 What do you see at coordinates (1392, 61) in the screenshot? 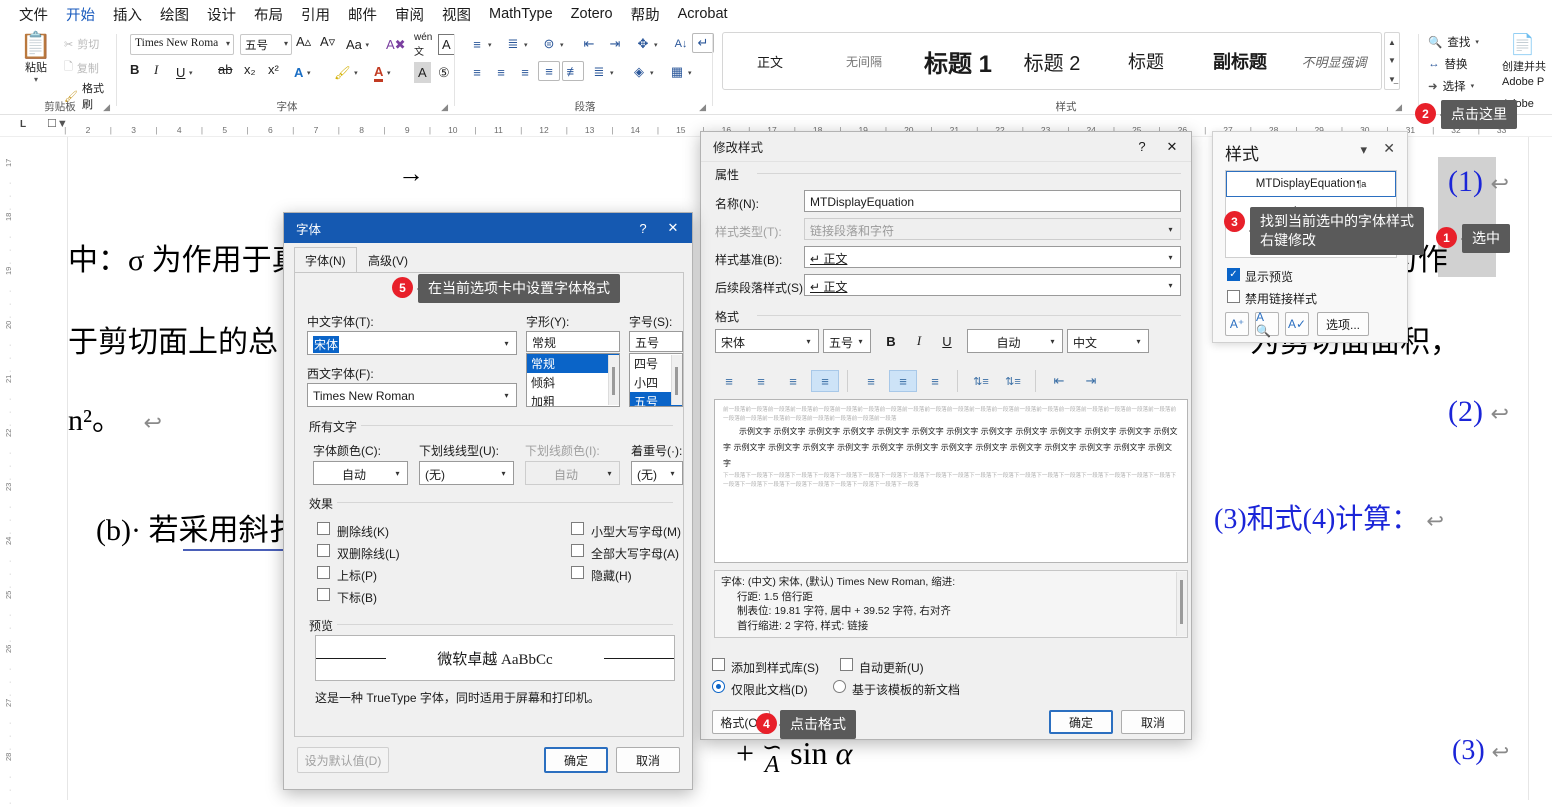
I see `style-gallery-scrollbar: ▲ ▼ ▼̲` at bounding box center [1392, 61].